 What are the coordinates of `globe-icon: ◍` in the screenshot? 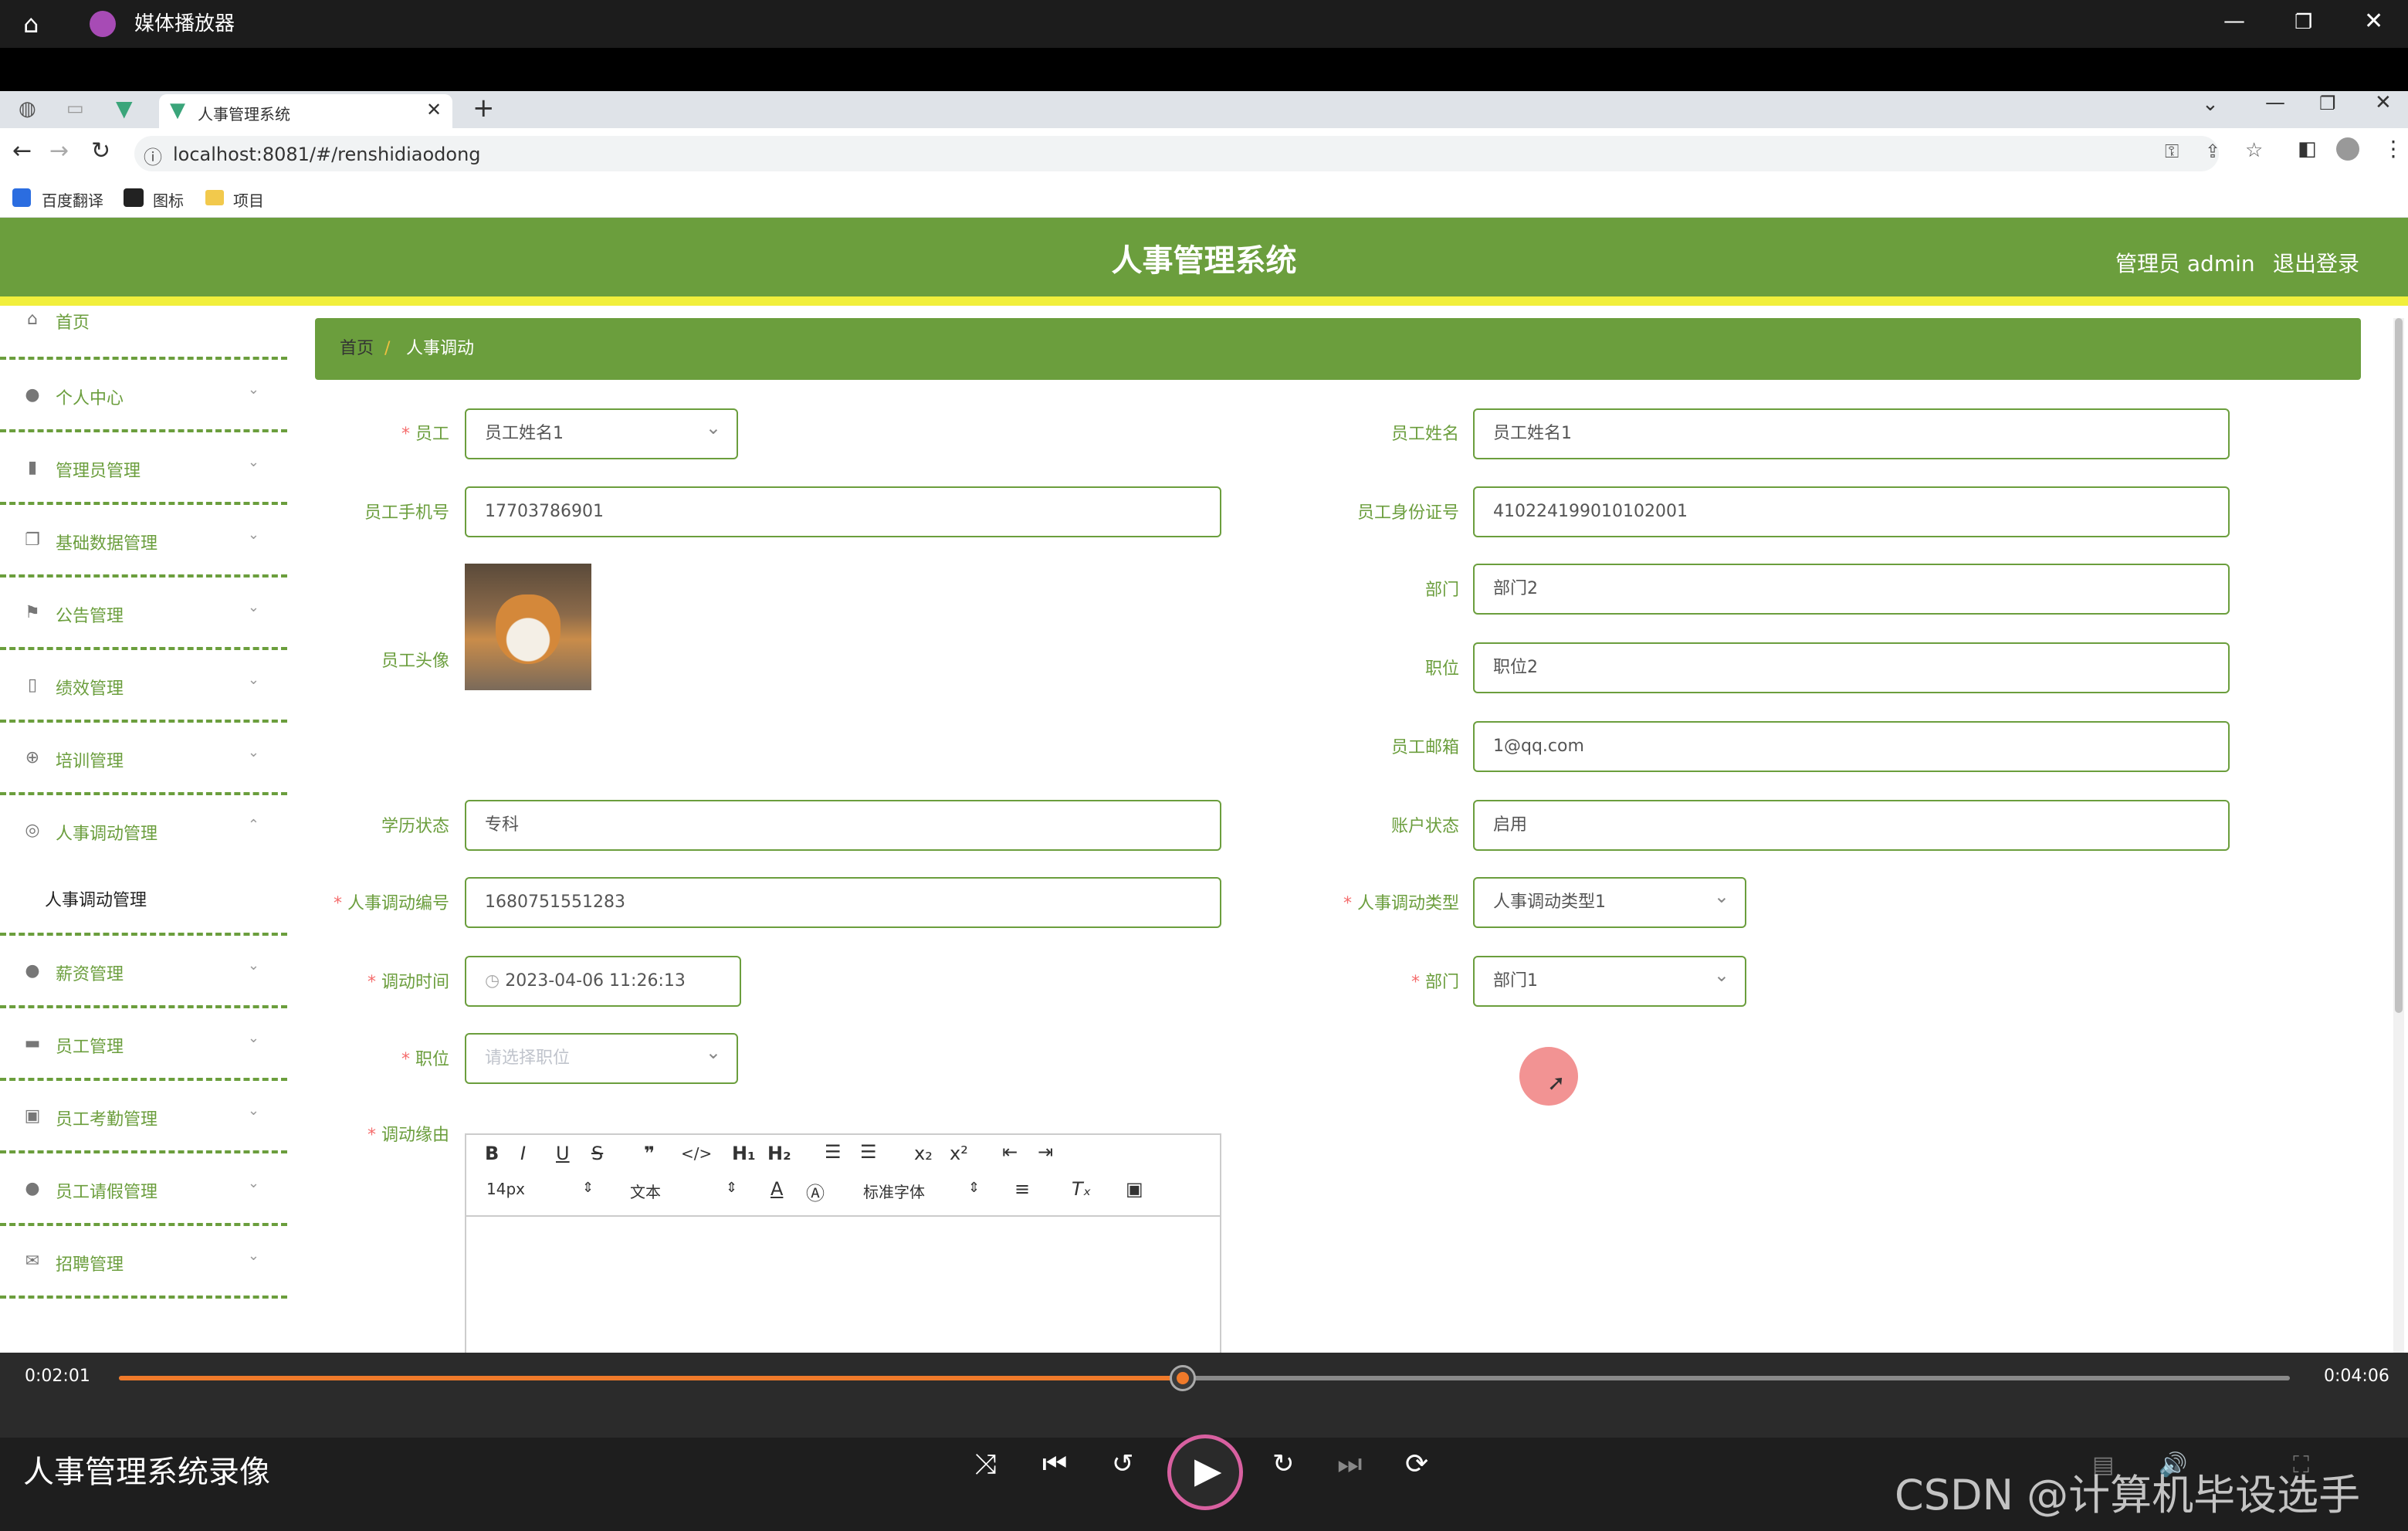 It's located at (27, 109).